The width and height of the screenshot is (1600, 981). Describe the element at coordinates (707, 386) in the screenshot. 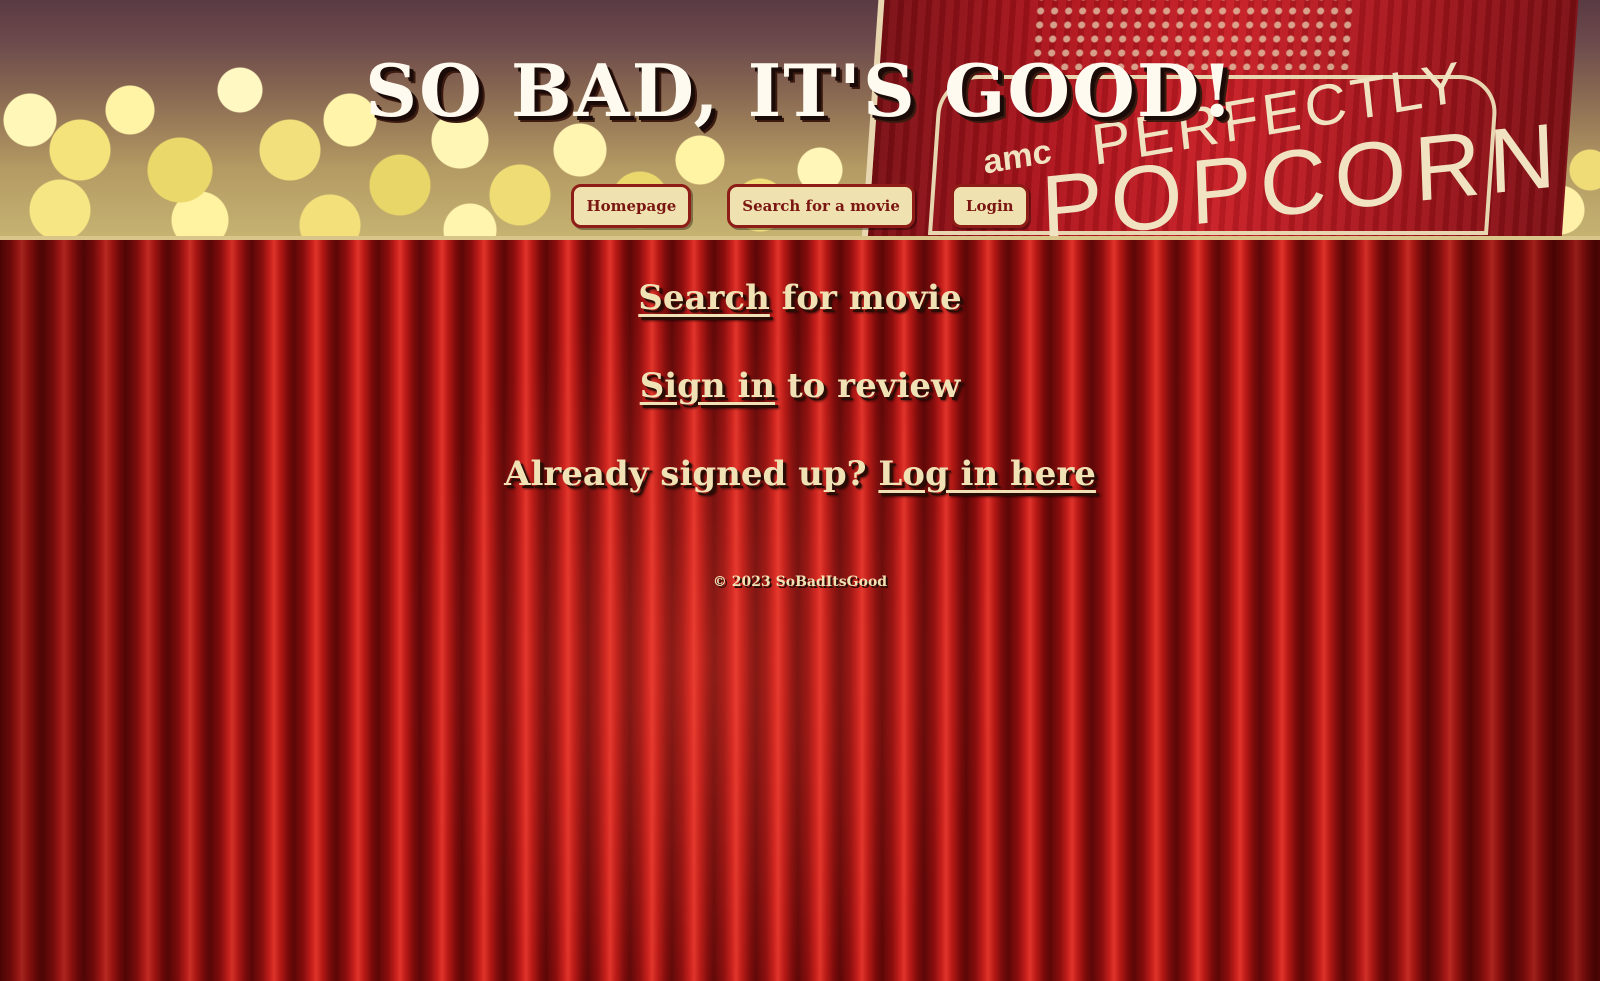

I see `sign-in-link: Sign in` at that location.